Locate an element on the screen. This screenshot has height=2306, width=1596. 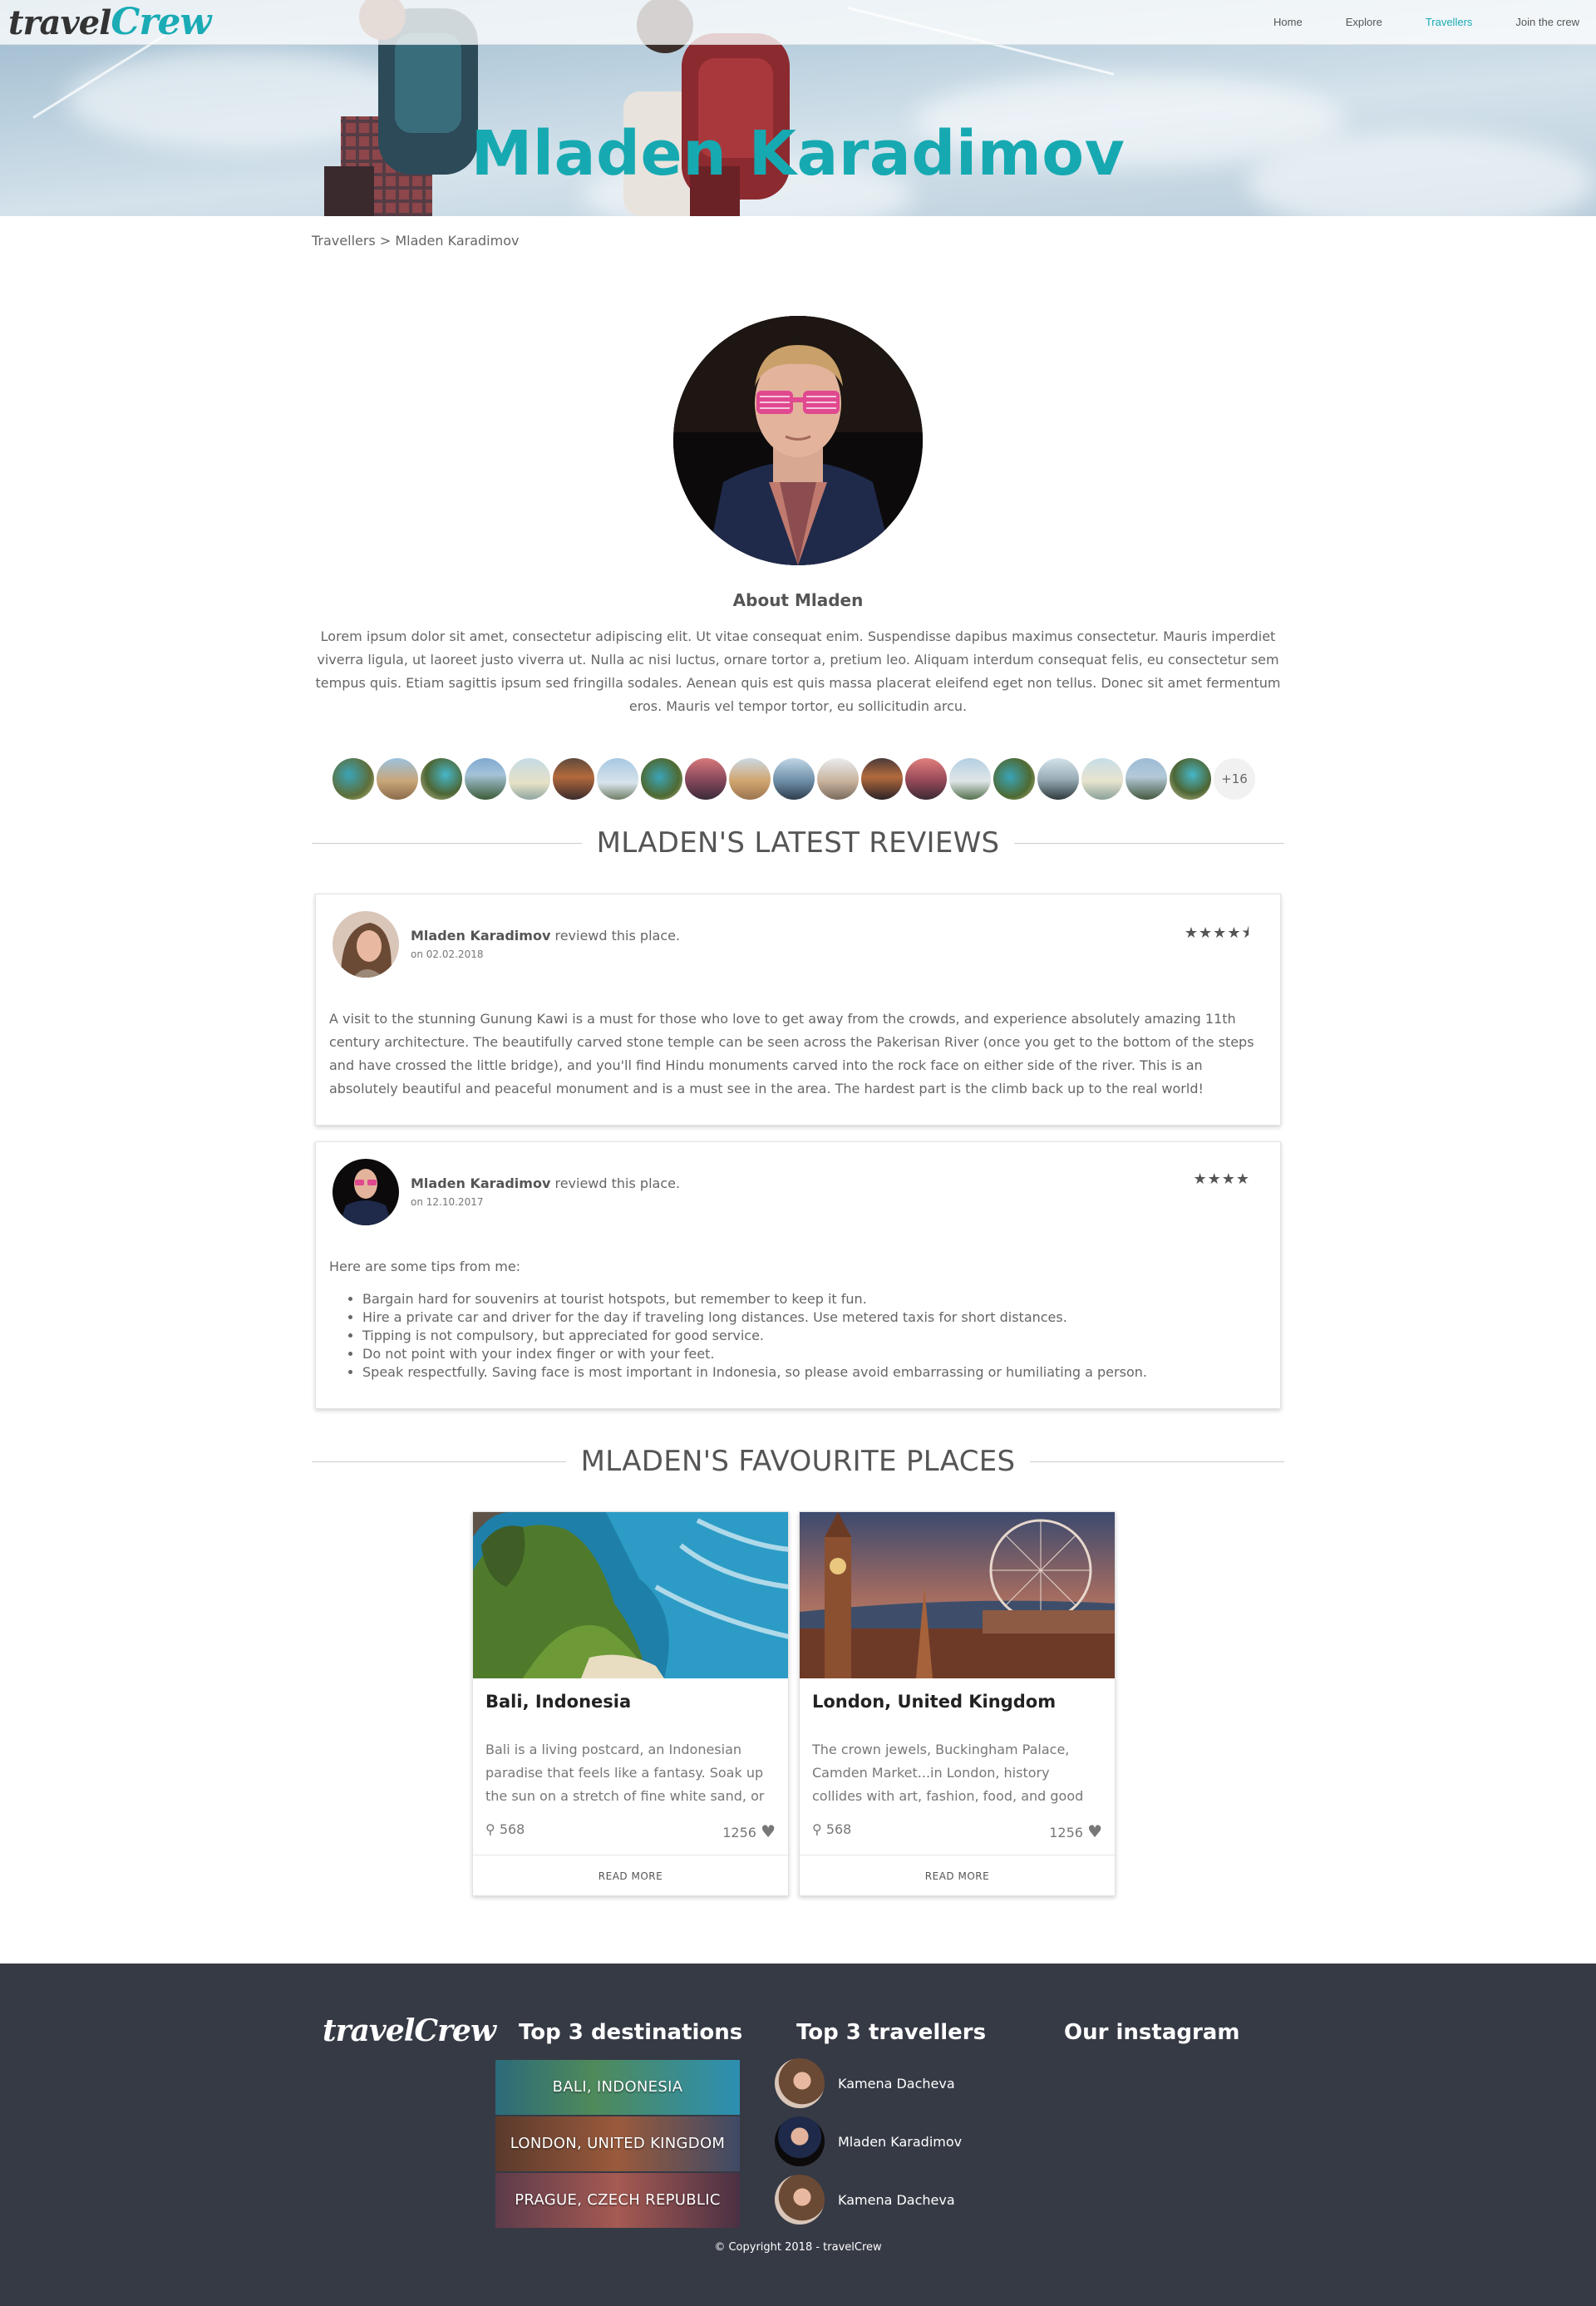
like-count-value: 1256 is located at coordinates (1066, 1832).